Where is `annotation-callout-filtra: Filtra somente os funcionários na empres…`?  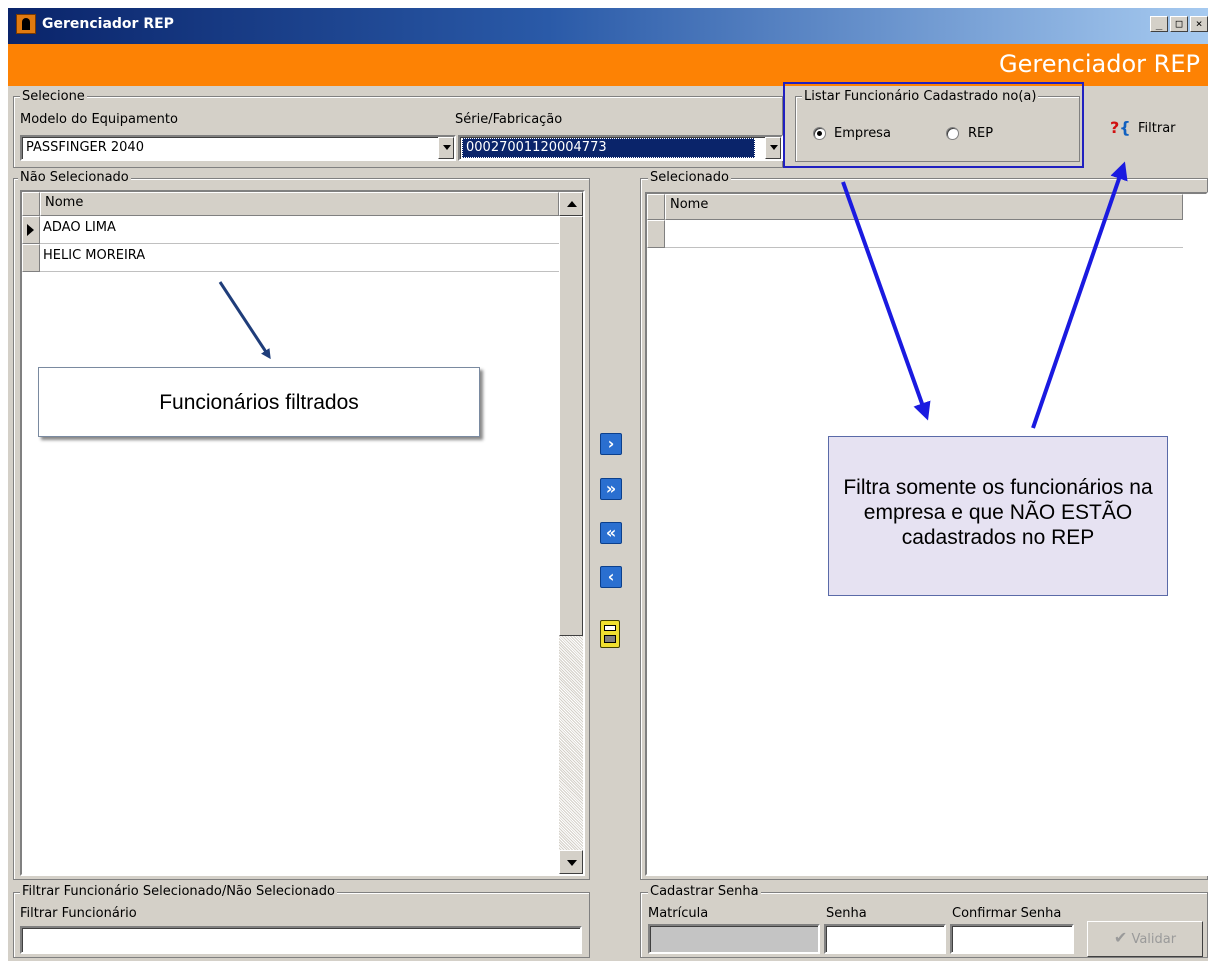 annotation-callout-filtra: Filtra somente os funcionários na empres… is located at coordinates (998, 516).